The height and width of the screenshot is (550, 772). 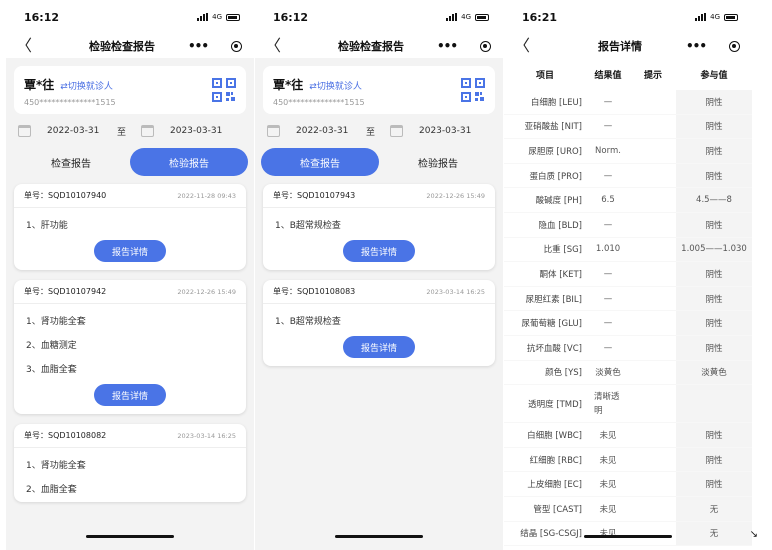 I want to click on result-table-header: 项目 结果值 提示 参与值, so click(x=628, y=74).